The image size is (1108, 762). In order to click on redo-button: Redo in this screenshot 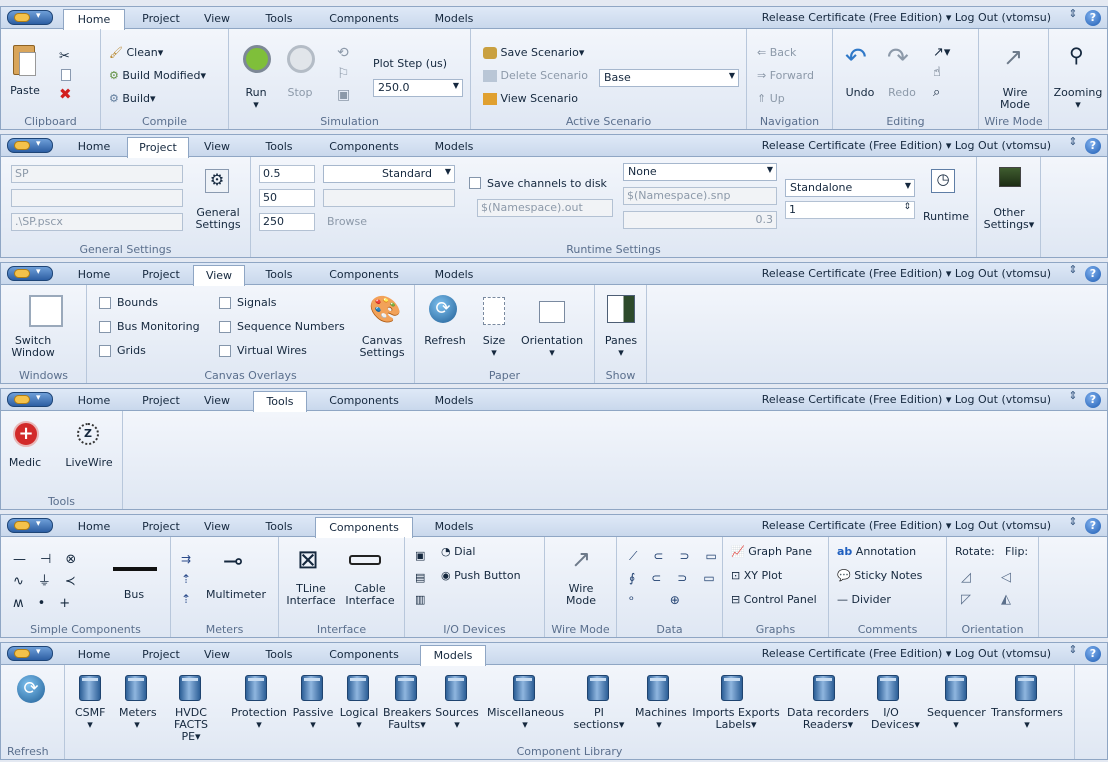, I will do `click(902, 93)`.